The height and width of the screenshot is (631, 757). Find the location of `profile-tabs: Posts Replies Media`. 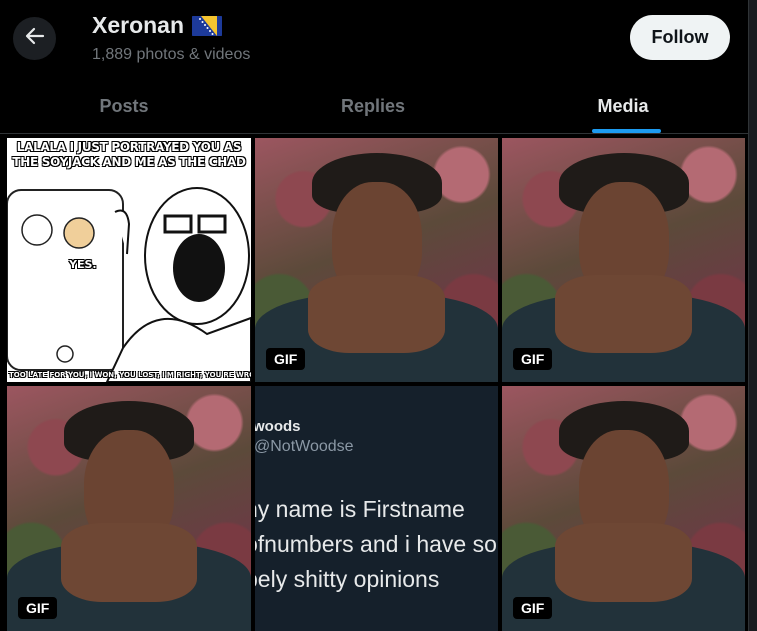

profile-tabs: Posts Replies Media is located at coordinates (374, 106).